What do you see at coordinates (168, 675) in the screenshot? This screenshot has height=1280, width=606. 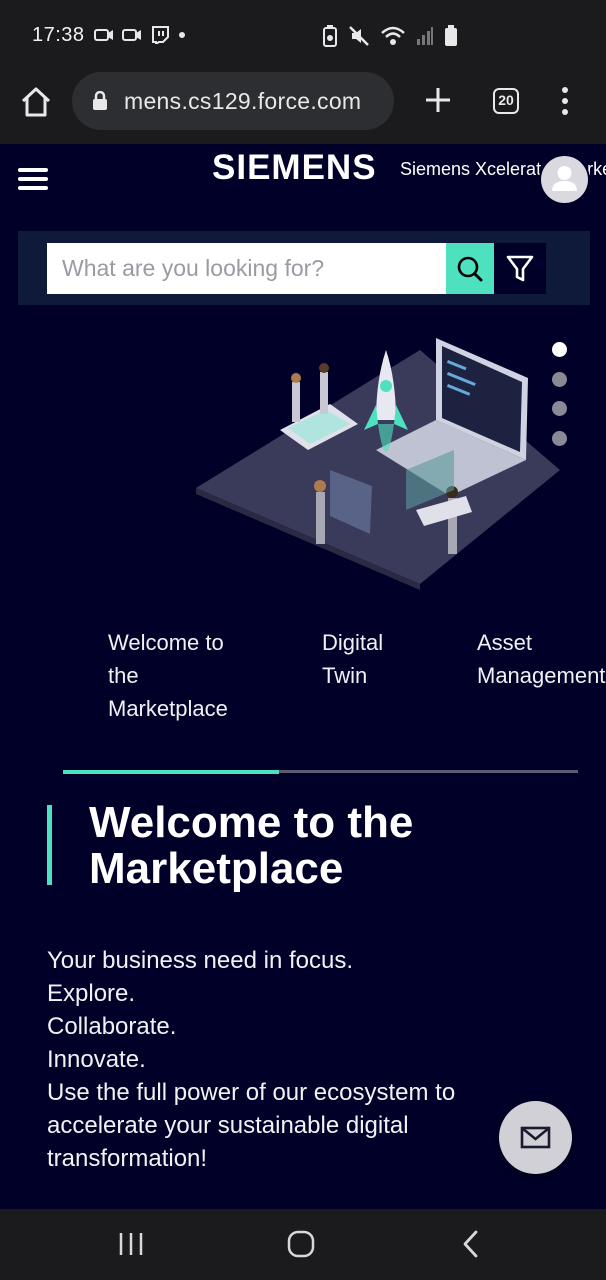 I see `carousel-tab-welcome: Welcome to the Marketplace` at bounding box center [168, 675].